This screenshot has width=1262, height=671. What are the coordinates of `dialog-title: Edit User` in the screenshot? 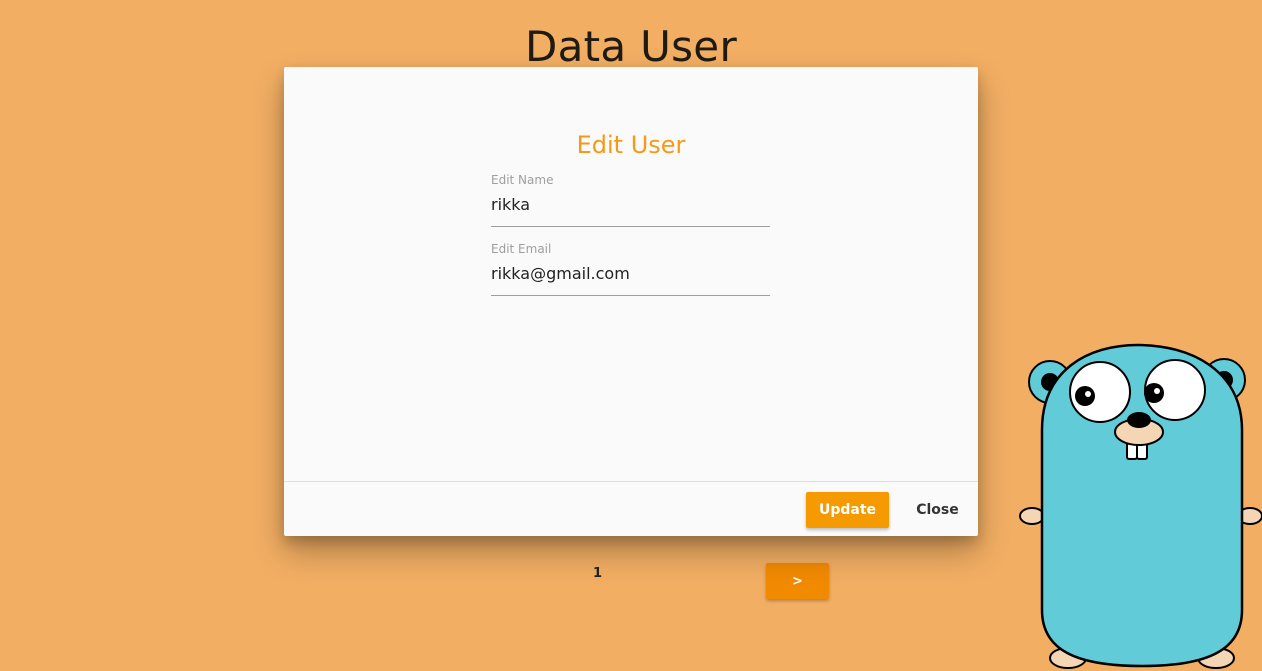 It's located at (631, 145).